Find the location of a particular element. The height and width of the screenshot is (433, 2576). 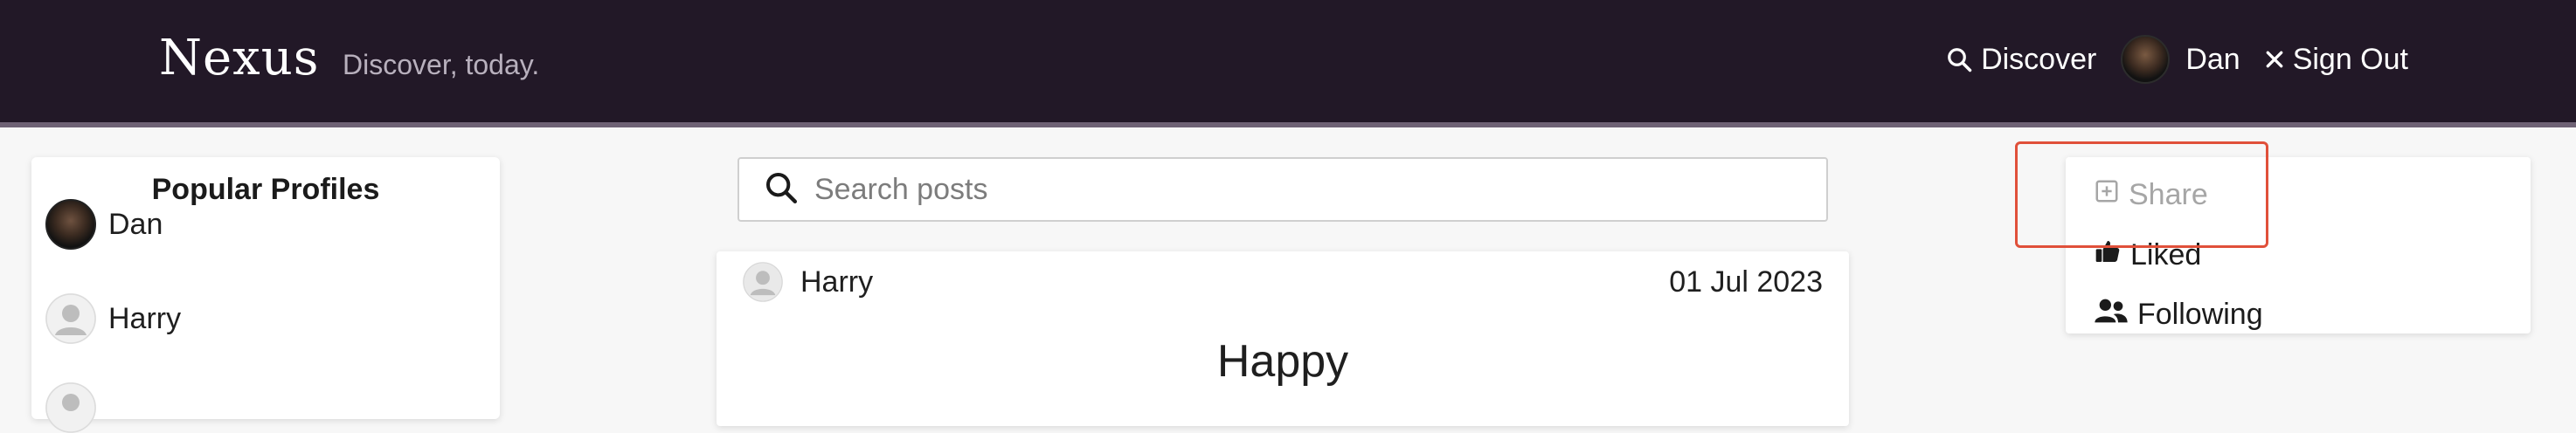

following-label: Following is located at coordinates (2200, 314).